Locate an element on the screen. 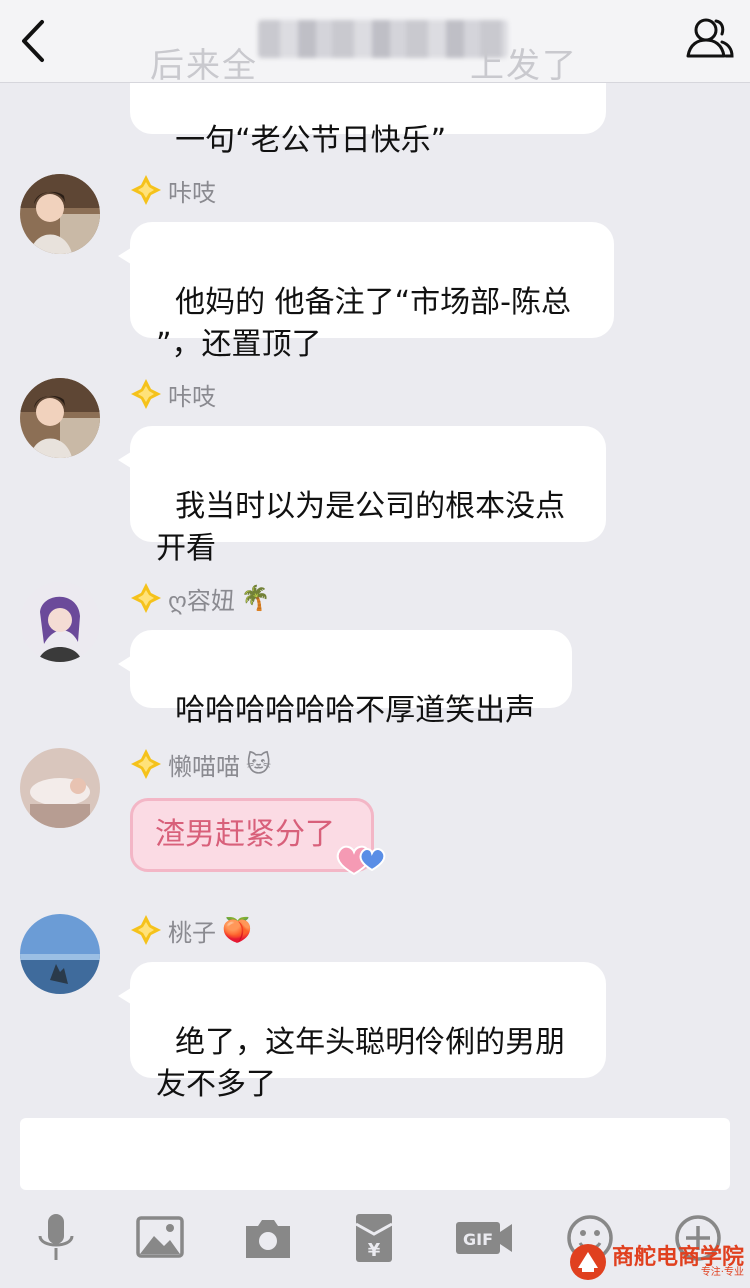 This screenshot has height=1288, width=750. camera-icon is located at coordinates (268, 1238).